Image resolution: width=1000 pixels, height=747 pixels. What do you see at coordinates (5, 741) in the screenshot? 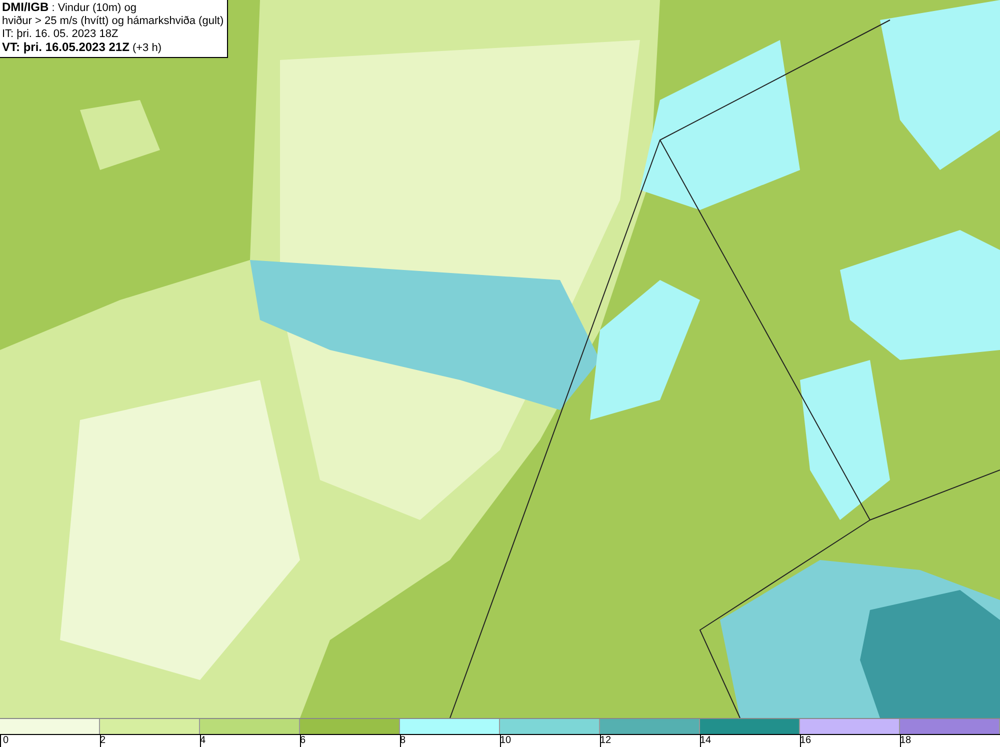
I see `legend-label: 0` at bounding box center [5, 741].